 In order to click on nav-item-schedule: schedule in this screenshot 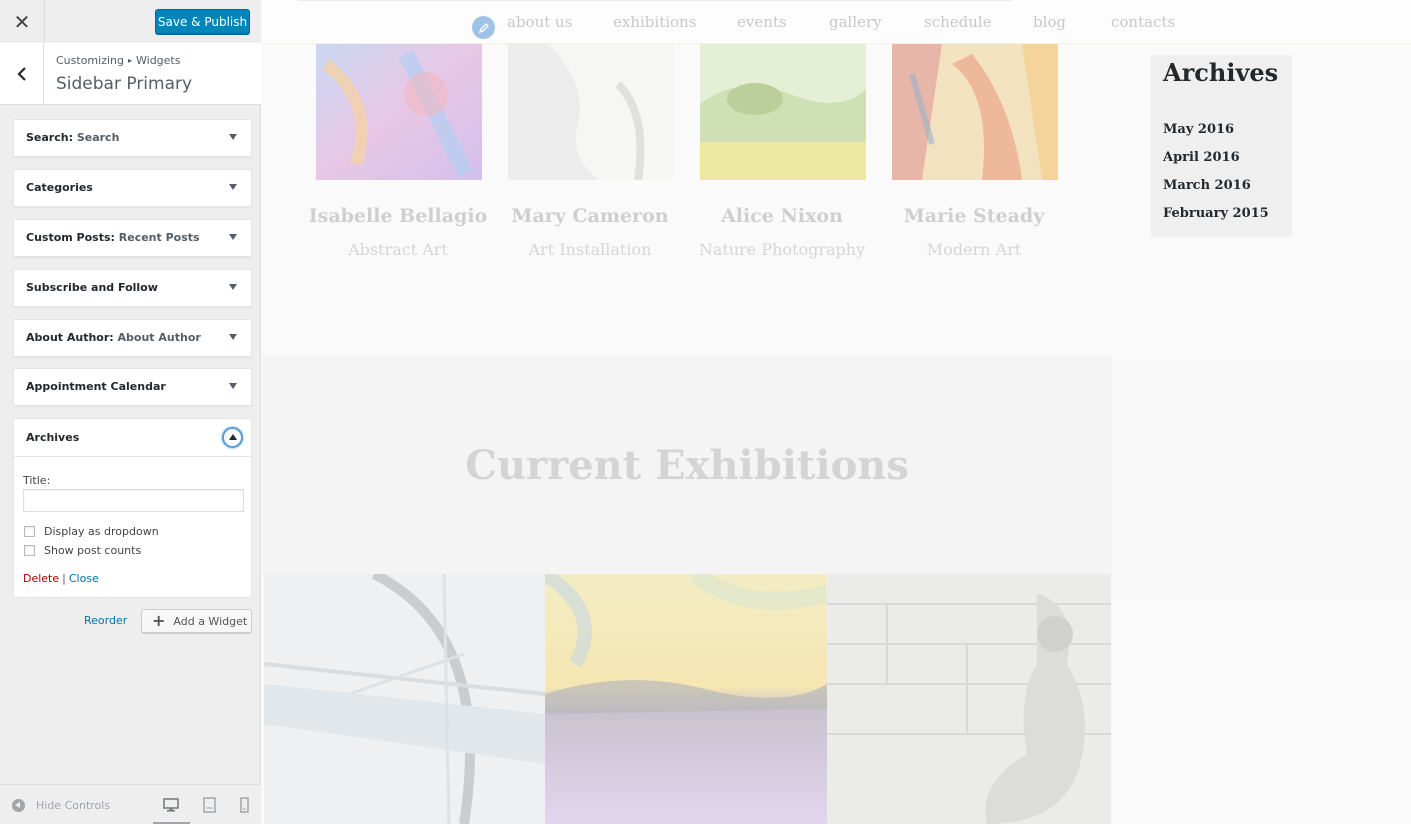, I will do `click(958, 22)`.